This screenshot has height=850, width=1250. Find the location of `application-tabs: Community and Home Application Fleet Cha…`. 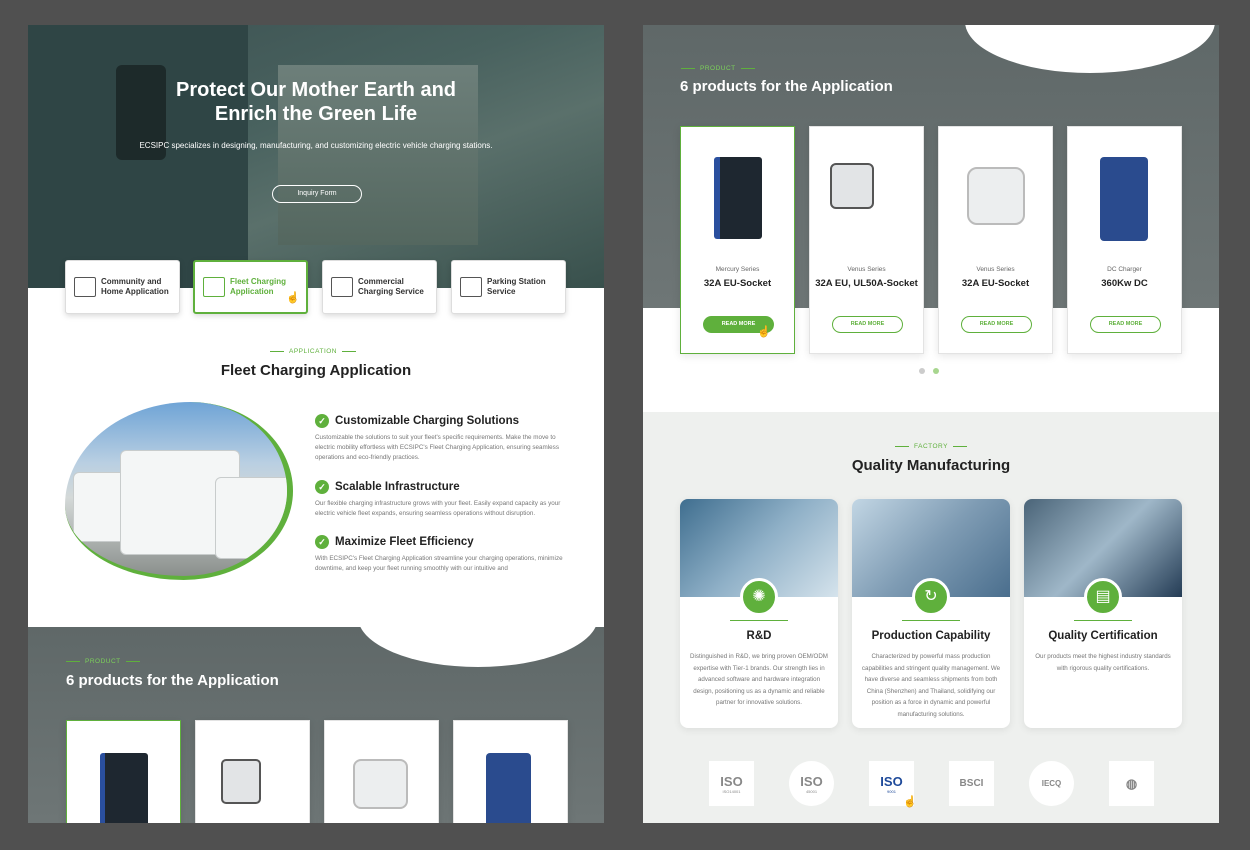

application-tabs: Community and Home Application Fleet Cha… is located at coordinates (317, 287).